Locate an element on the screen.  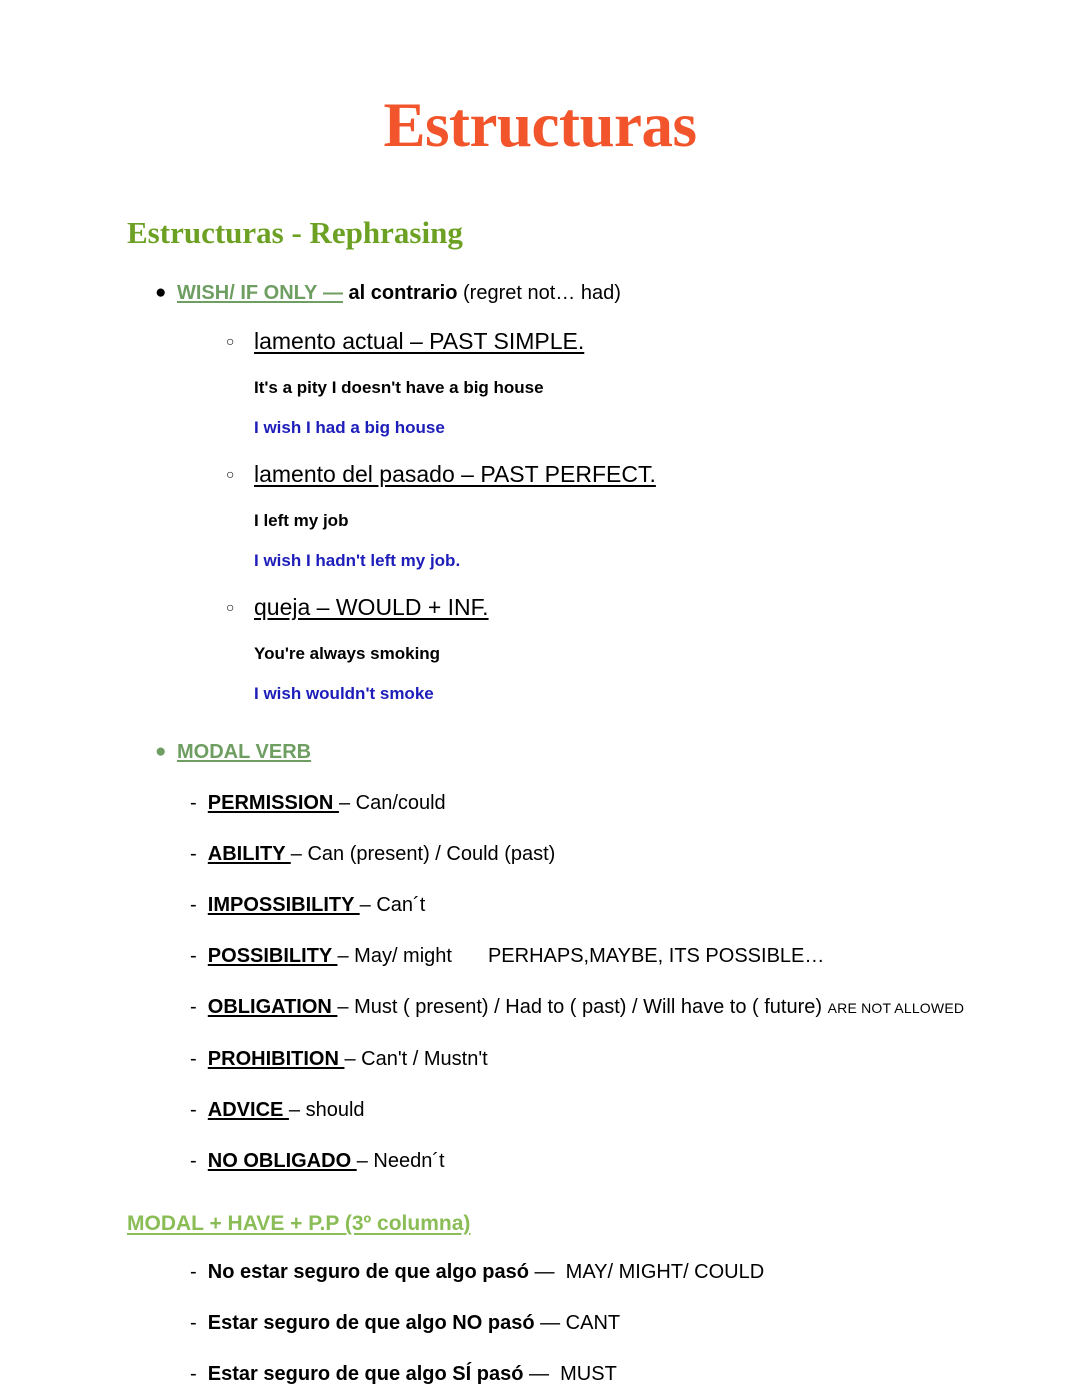
modal-item-label: NO OBLIGADO is located at coordinates (282, 1161).